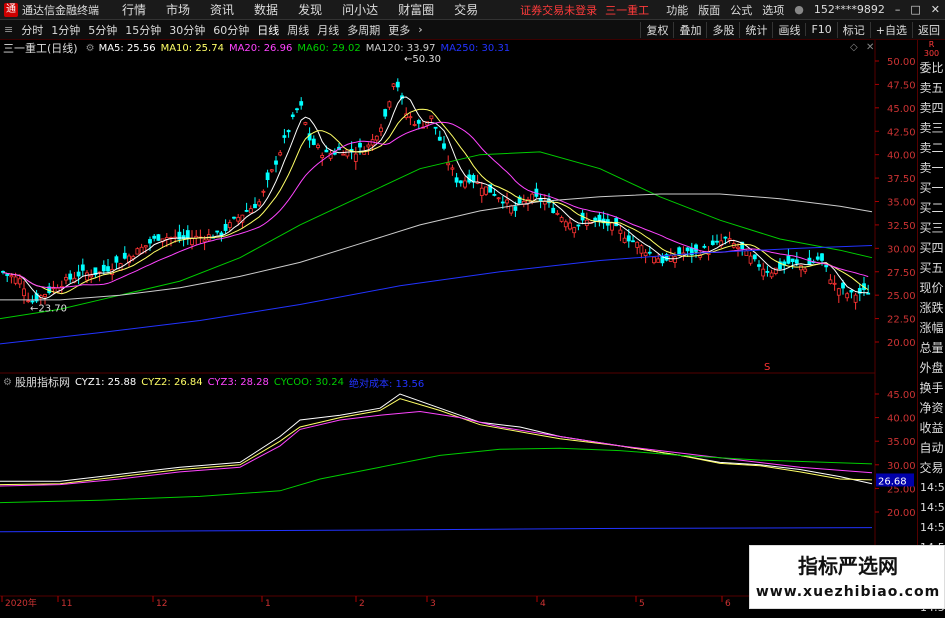 This screenshot has width=945, height=618. What do you see at coordinates (21, 603) in the screenshot?
I see `date-tick-label: 2020年` at bounding box center [21, 603].